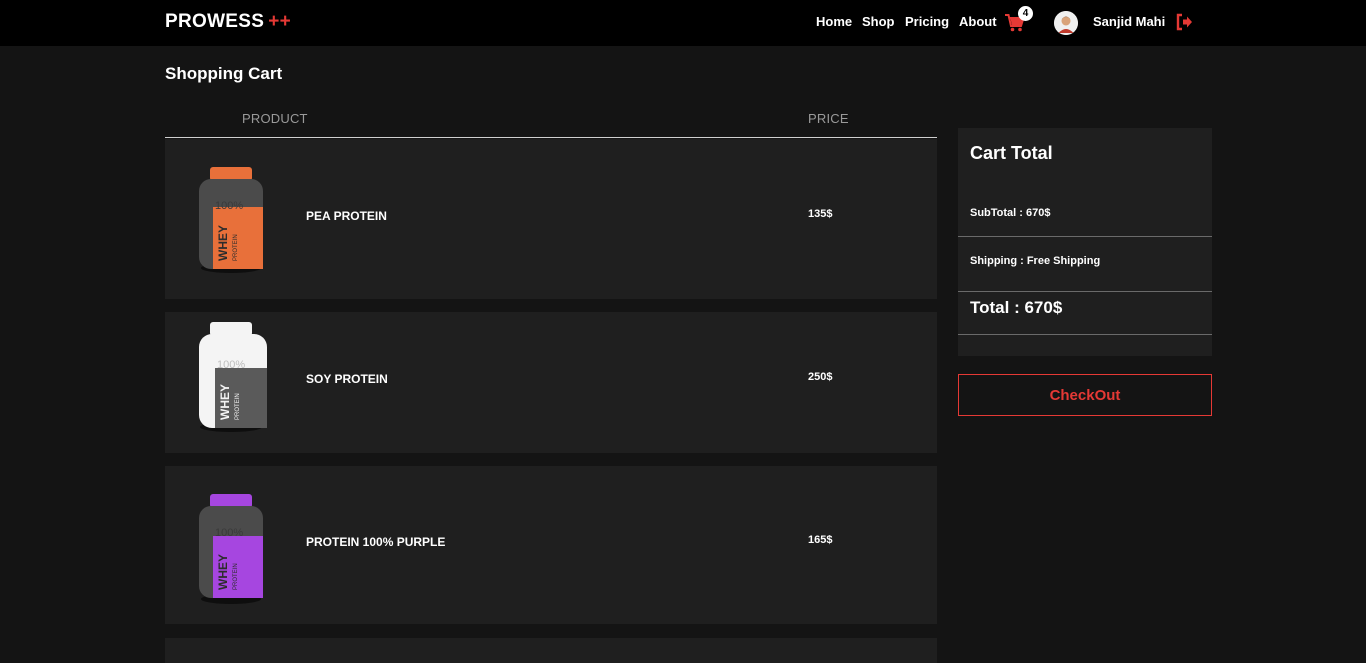  I want to click on product-price: 250$, so click(820, 377).